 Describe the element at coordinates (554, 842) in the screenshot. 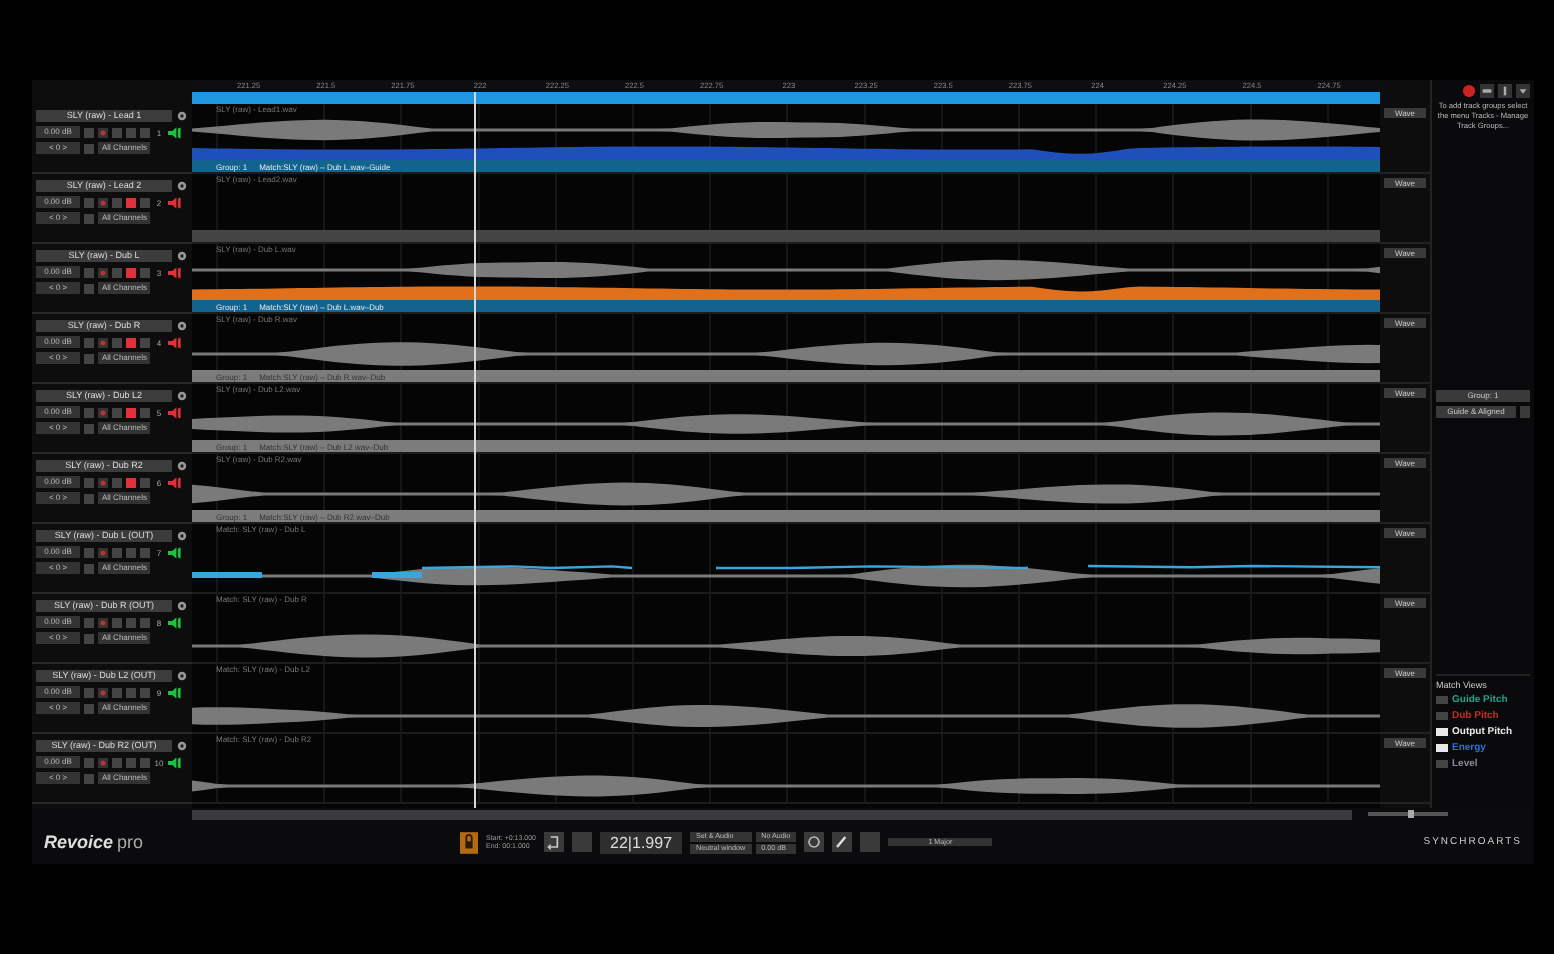

I see `undo-icon` at that location.